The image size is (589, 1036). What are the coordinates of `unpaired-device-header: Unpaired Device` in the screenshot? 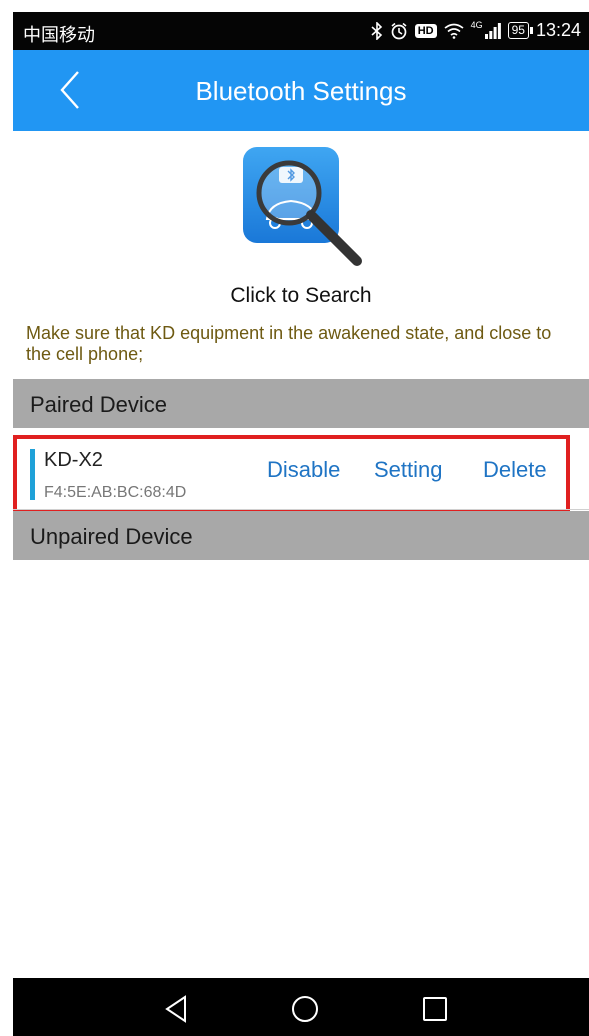 It's located at (301, 535).